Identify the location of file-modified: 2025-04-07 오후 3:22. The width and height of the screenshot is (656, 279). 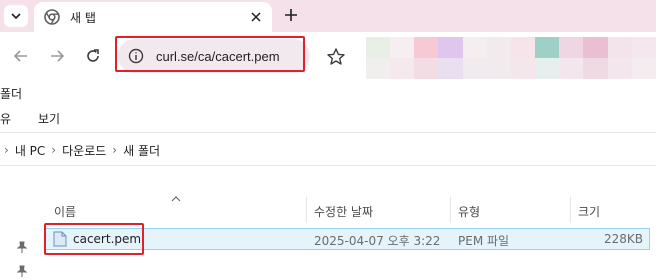
(377, 241).